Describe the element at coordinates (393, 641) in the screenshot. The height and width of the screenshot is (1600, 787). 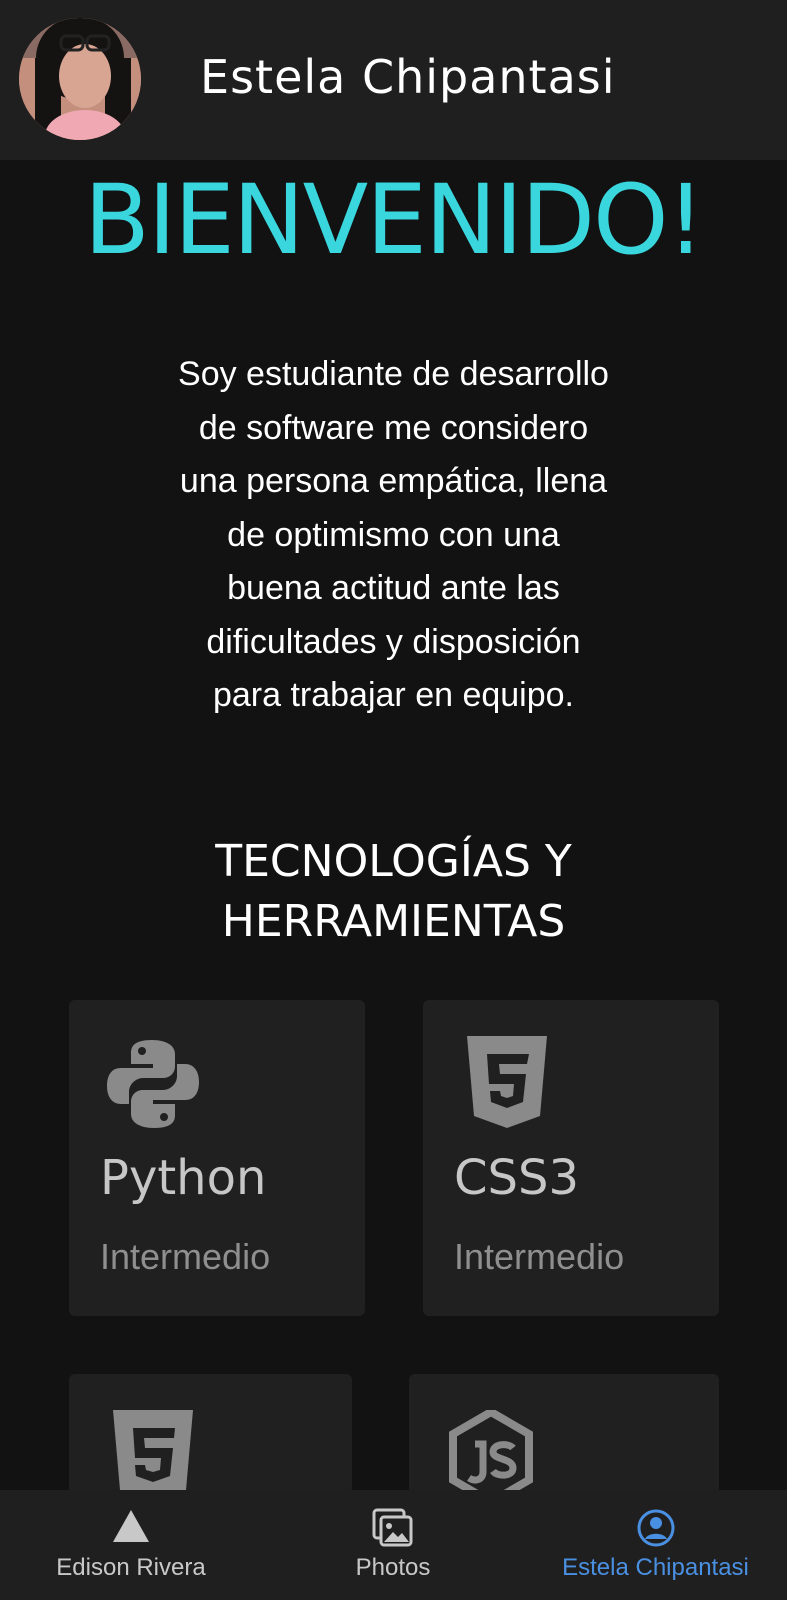
I see `bio-line: dificultades y disposición` at that location.